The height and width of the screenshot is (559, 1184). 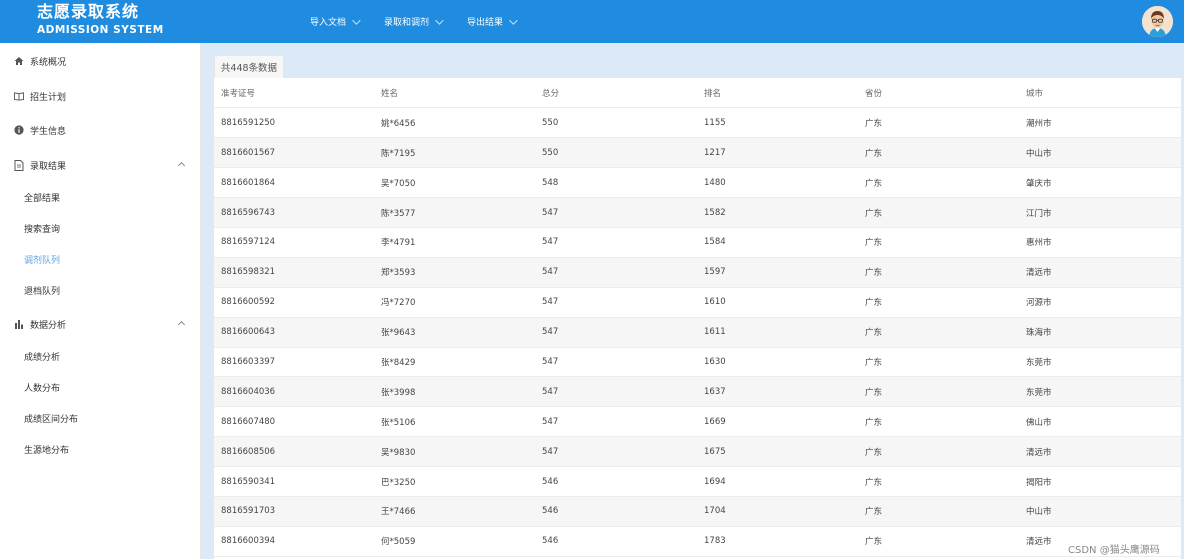 What do you see at coordinates (294, 481) in the screenshot?
I see `table-cell: 8816590341` at bounding box center [294, 481].